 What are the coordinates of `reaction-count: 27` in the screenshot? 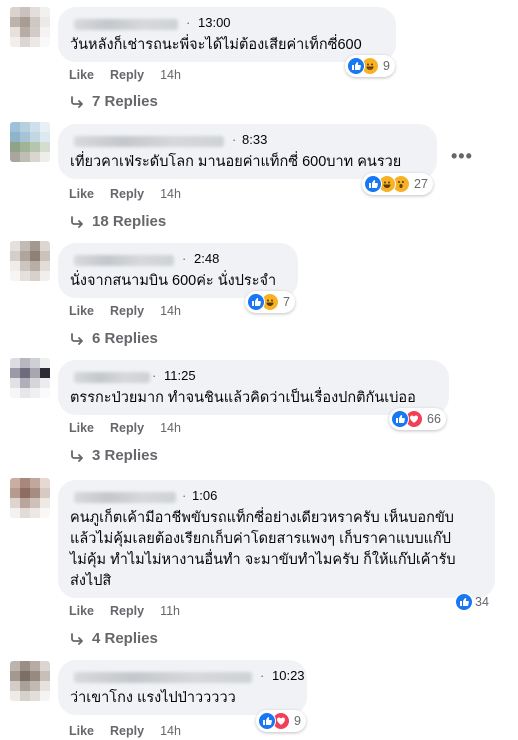 It's located at (421, 184).